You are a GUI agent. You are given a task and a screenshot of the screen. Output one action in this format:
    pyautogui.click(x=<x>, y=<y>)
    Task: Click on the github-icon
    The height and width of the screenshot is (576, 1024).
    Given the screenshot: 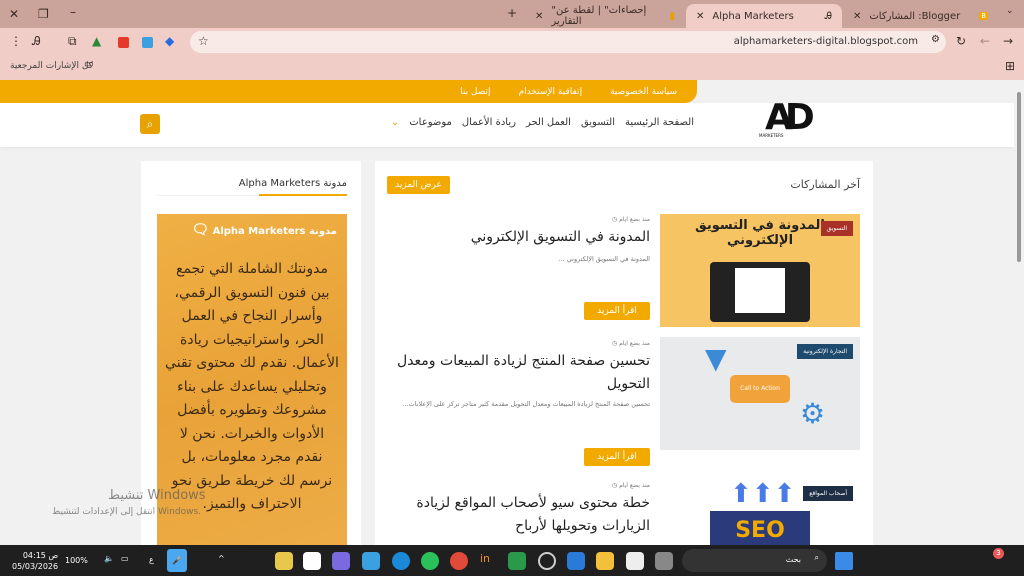 What is the action you would take?
    pyautogui.click(x=312, y=561)
    